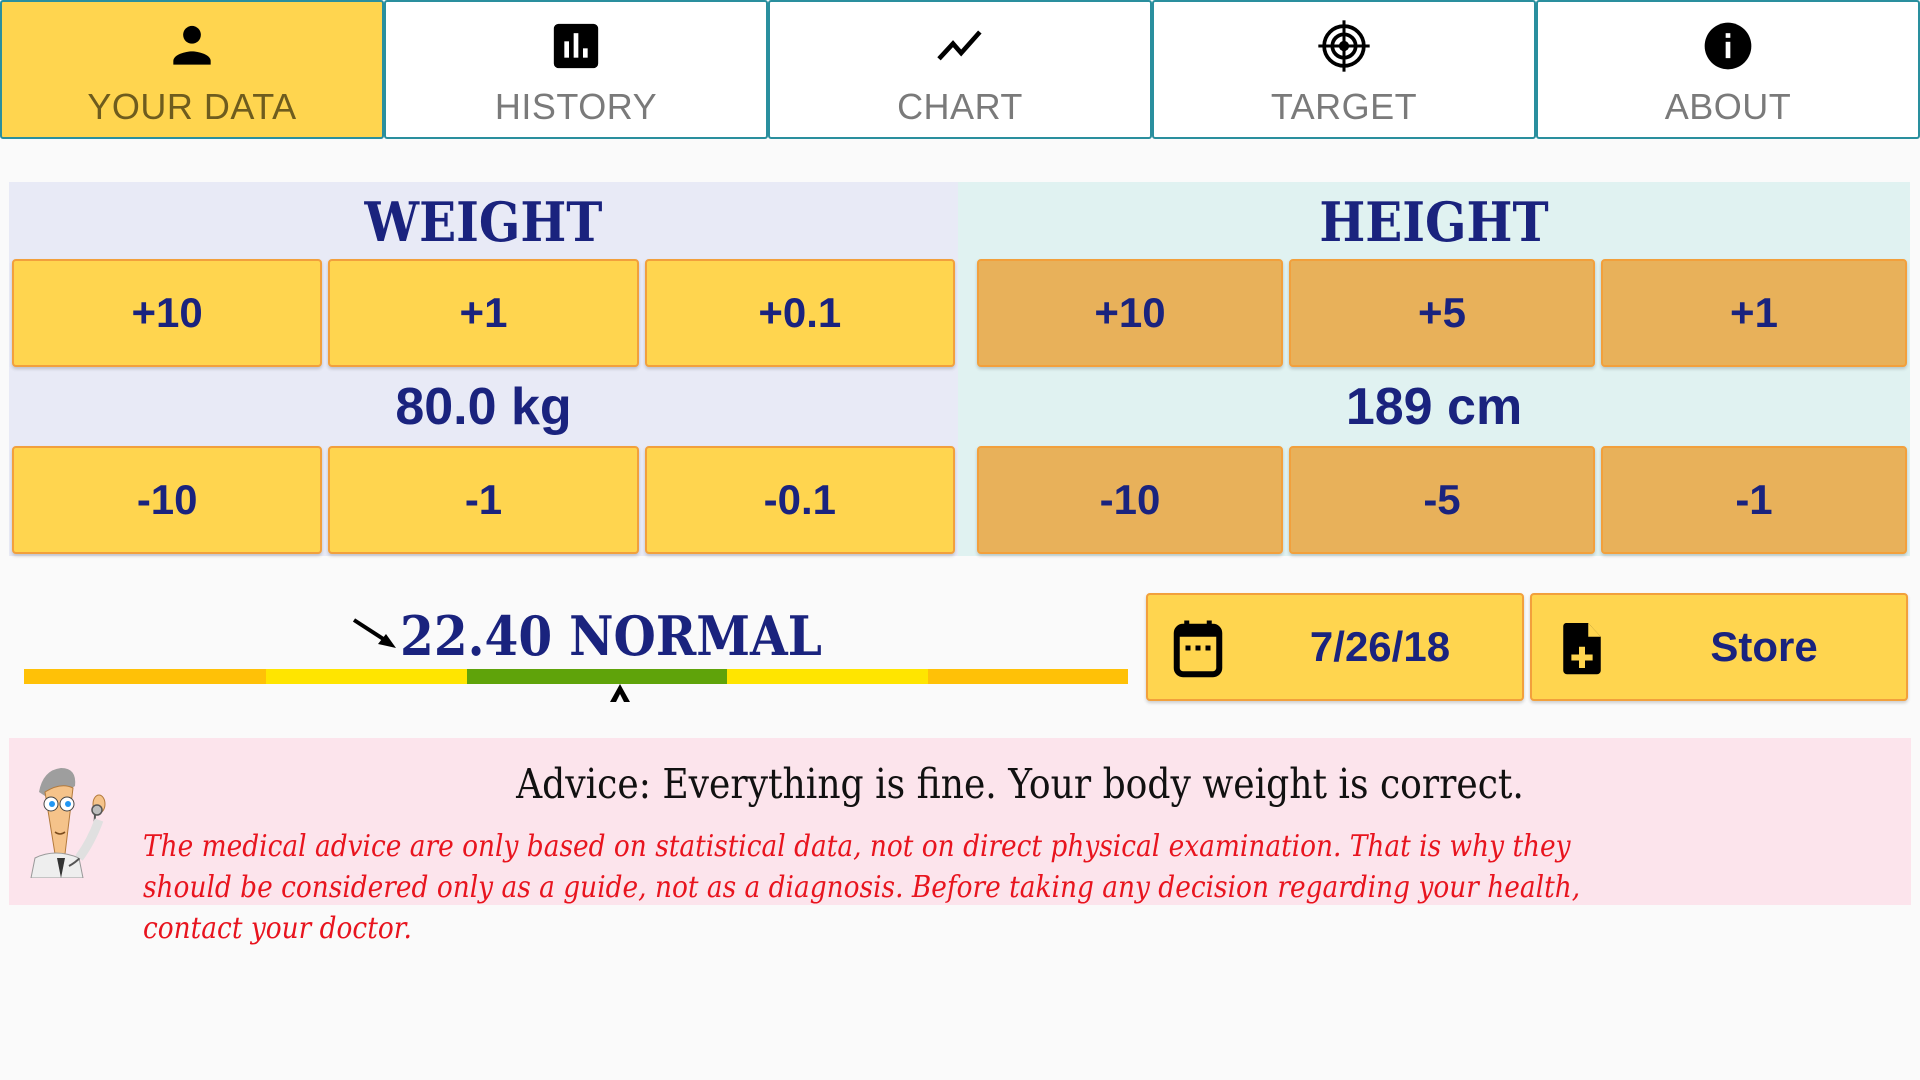 The width and height of the screenshot is (1920, 1080). I want to click on add-file-icon, so click(1582, 648).